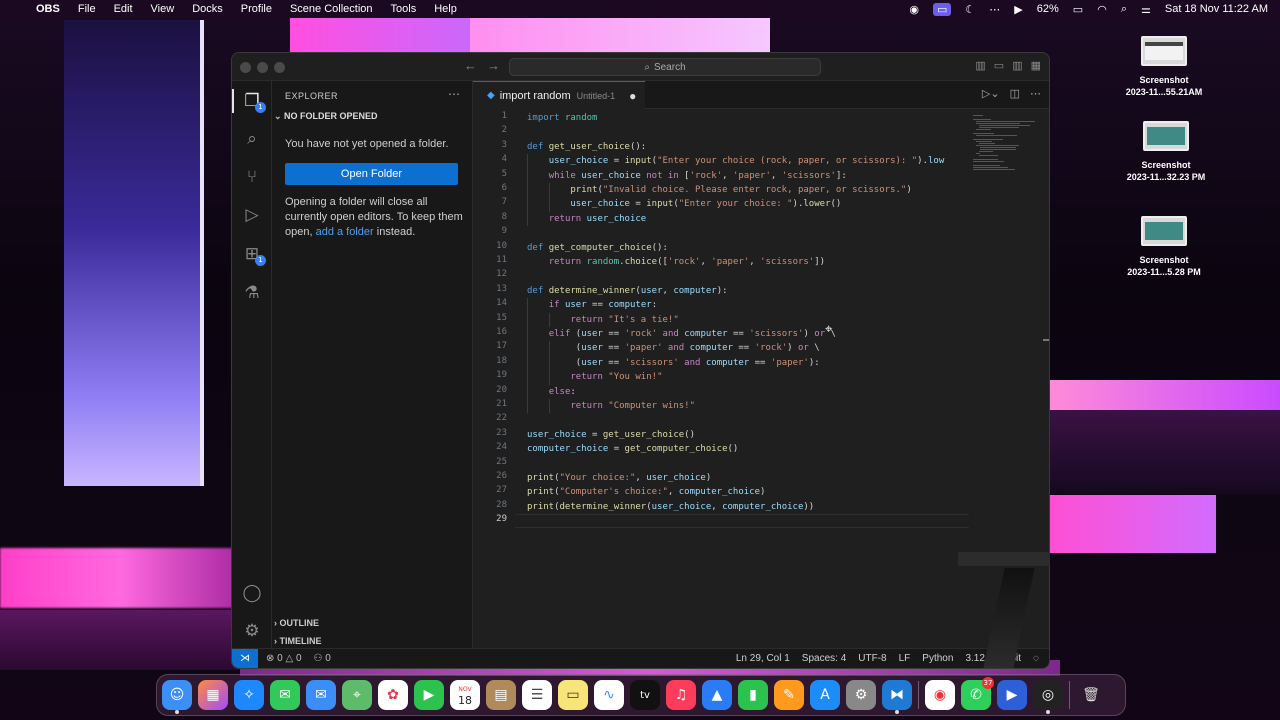 Image resolution: width=1280 pixels, height=720 pixels. I want to click on zoom-app-icon: ▶, so click(1012, 695).